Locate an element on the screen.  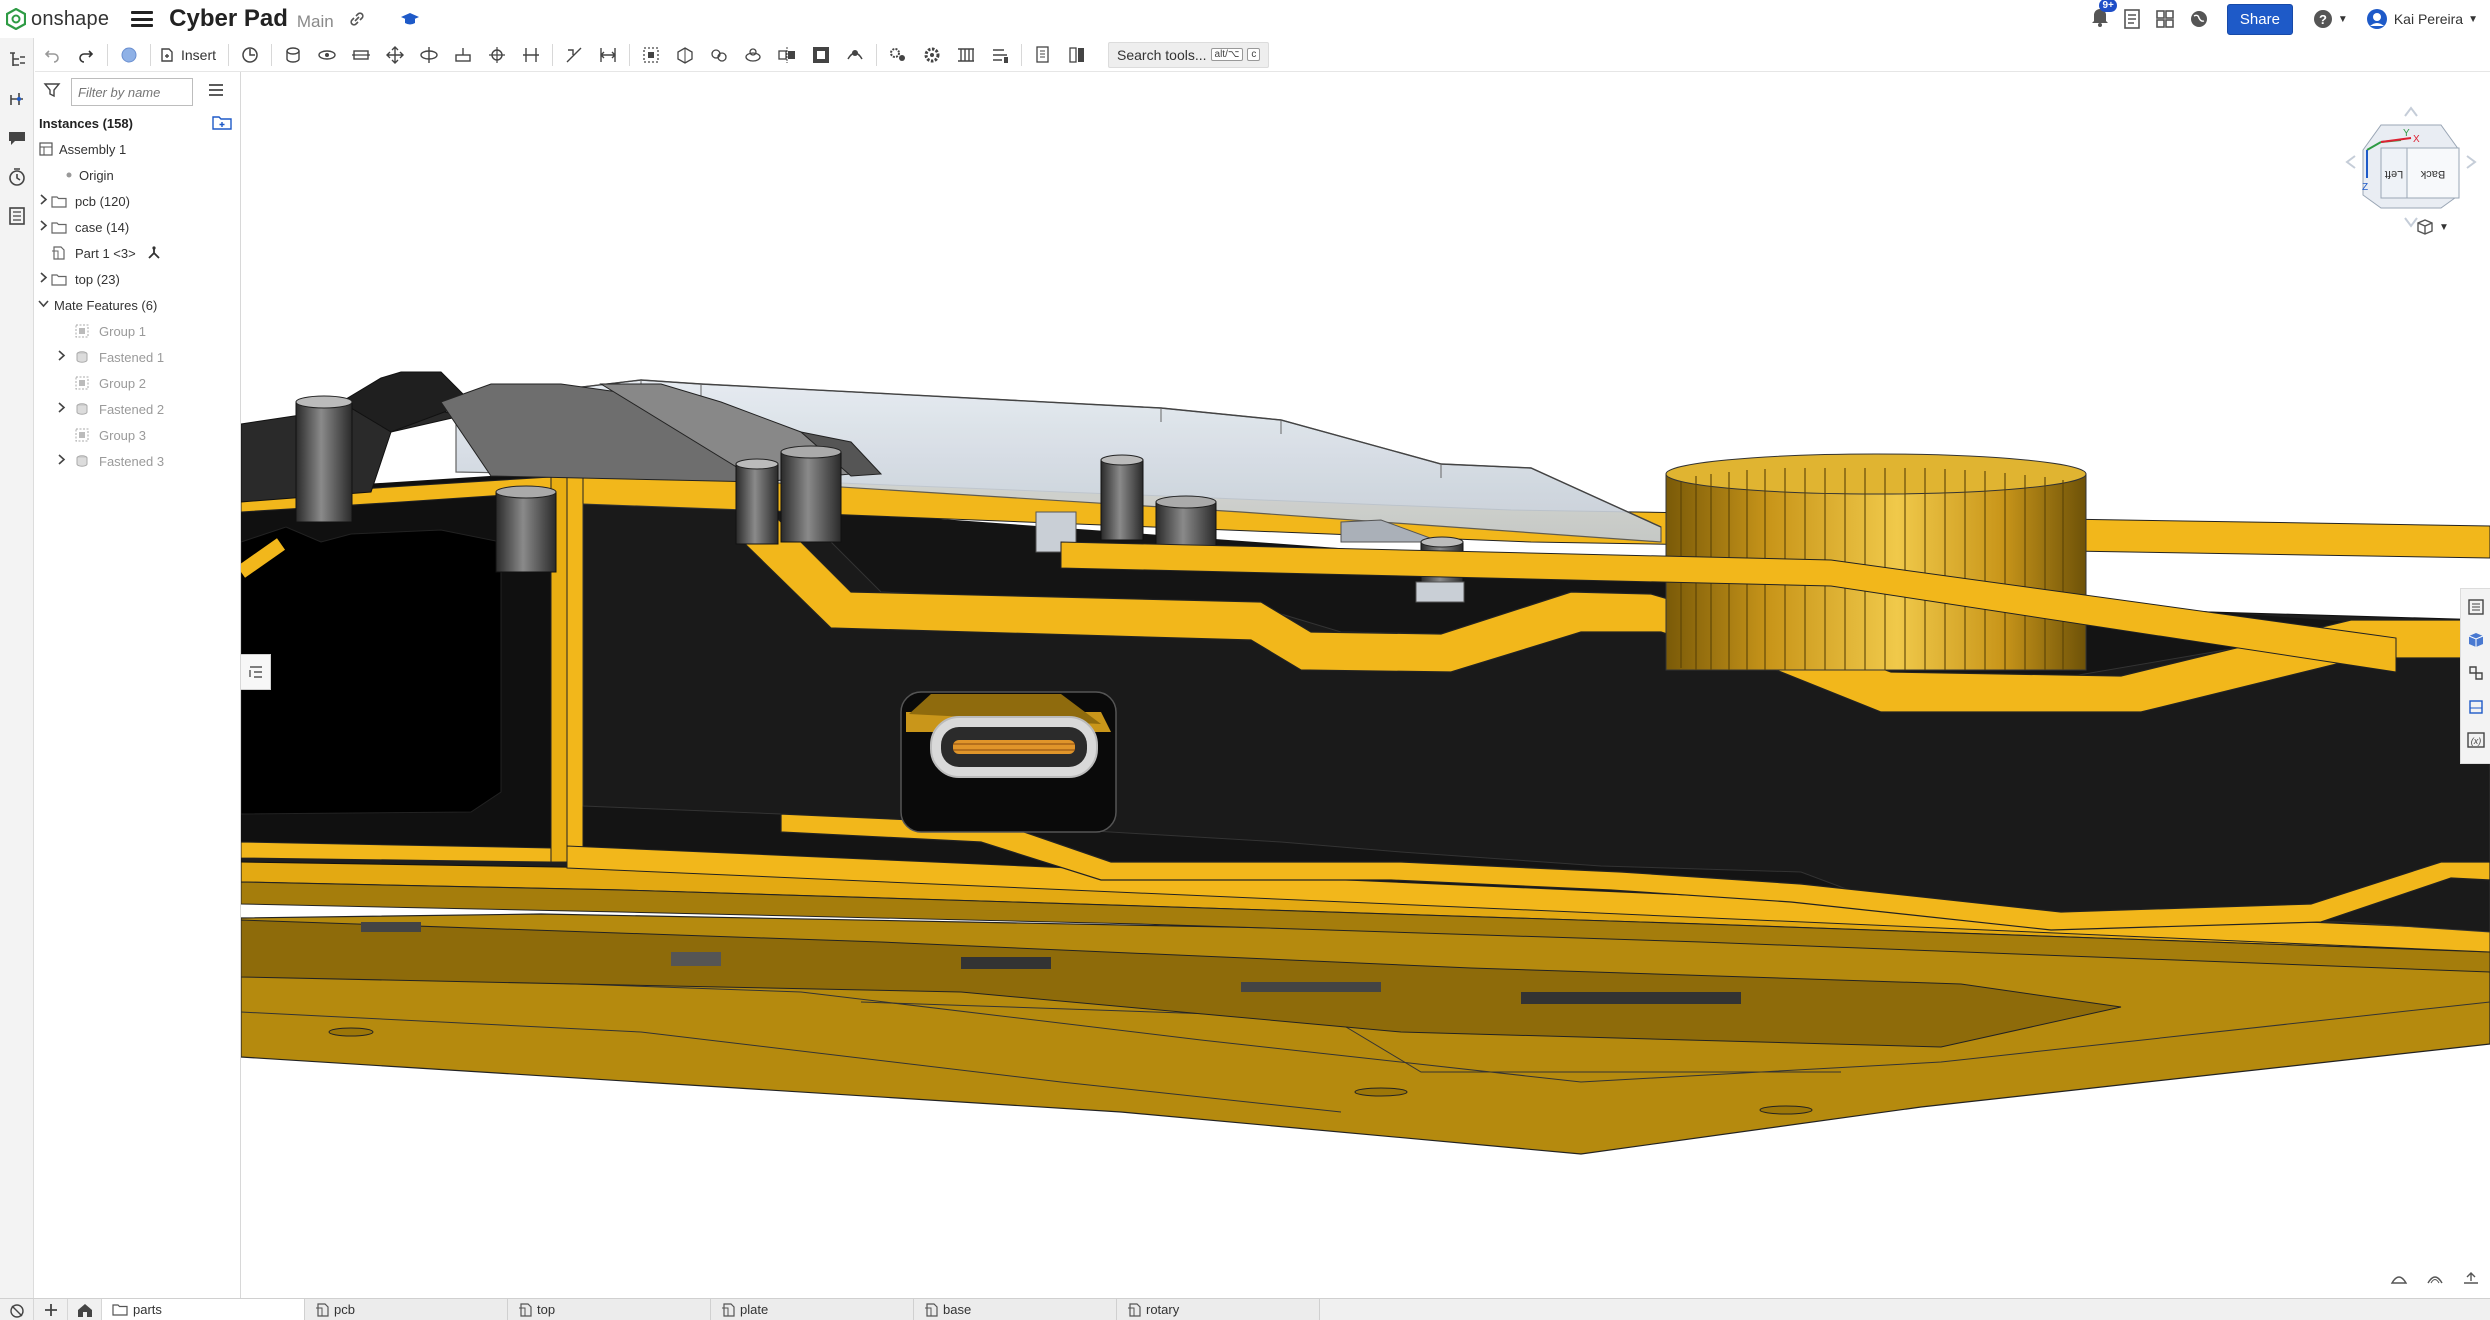
chevron-down-icon is located at coordinates (43, 305).